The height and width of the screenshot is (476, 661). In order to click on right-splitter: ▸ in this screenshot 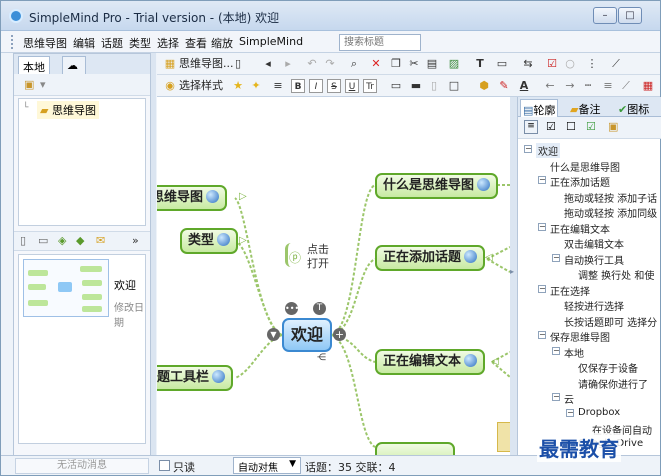, I will do `click(513, 276)`.